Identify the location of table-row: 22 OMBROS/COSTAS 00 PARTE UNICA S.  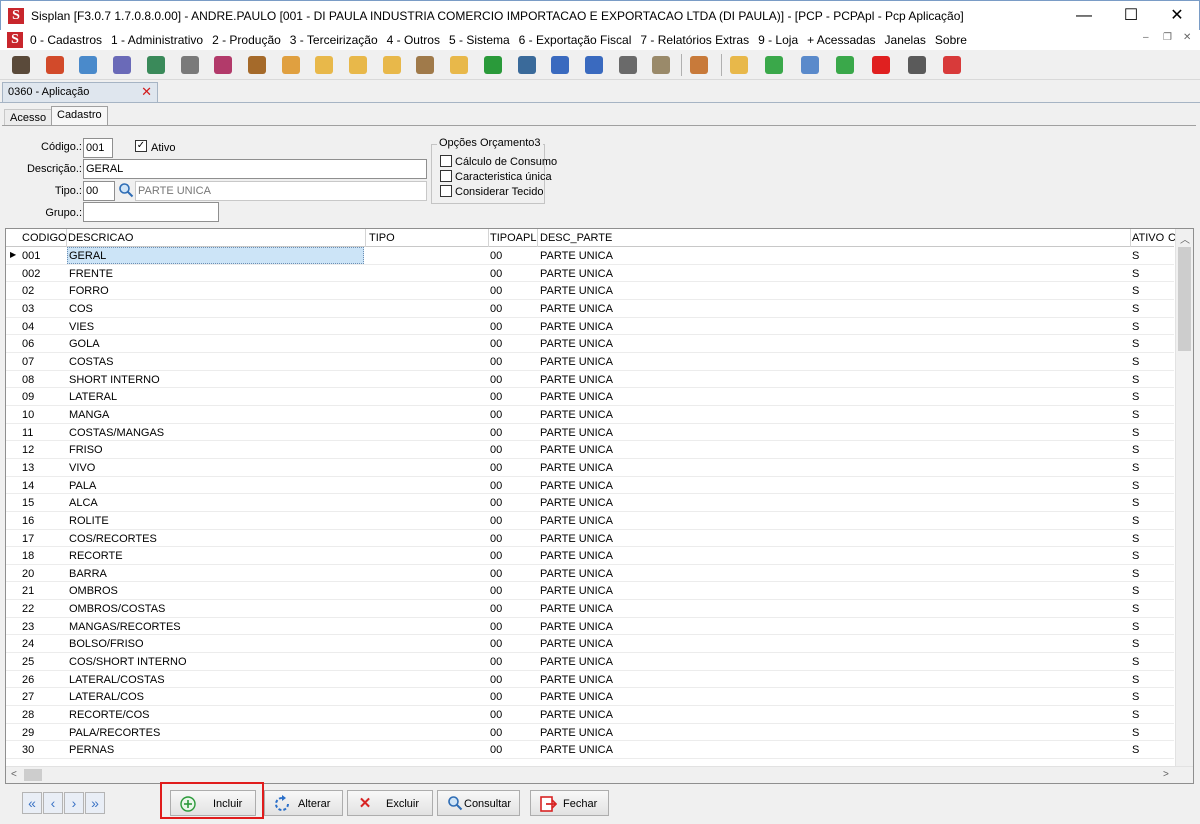
(590, 609).